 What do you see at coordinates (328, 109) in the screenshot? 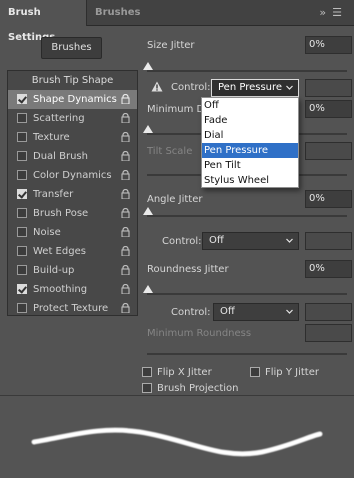
I see `minimum-diameter-field: 0%` at bounding box center [328, 109].